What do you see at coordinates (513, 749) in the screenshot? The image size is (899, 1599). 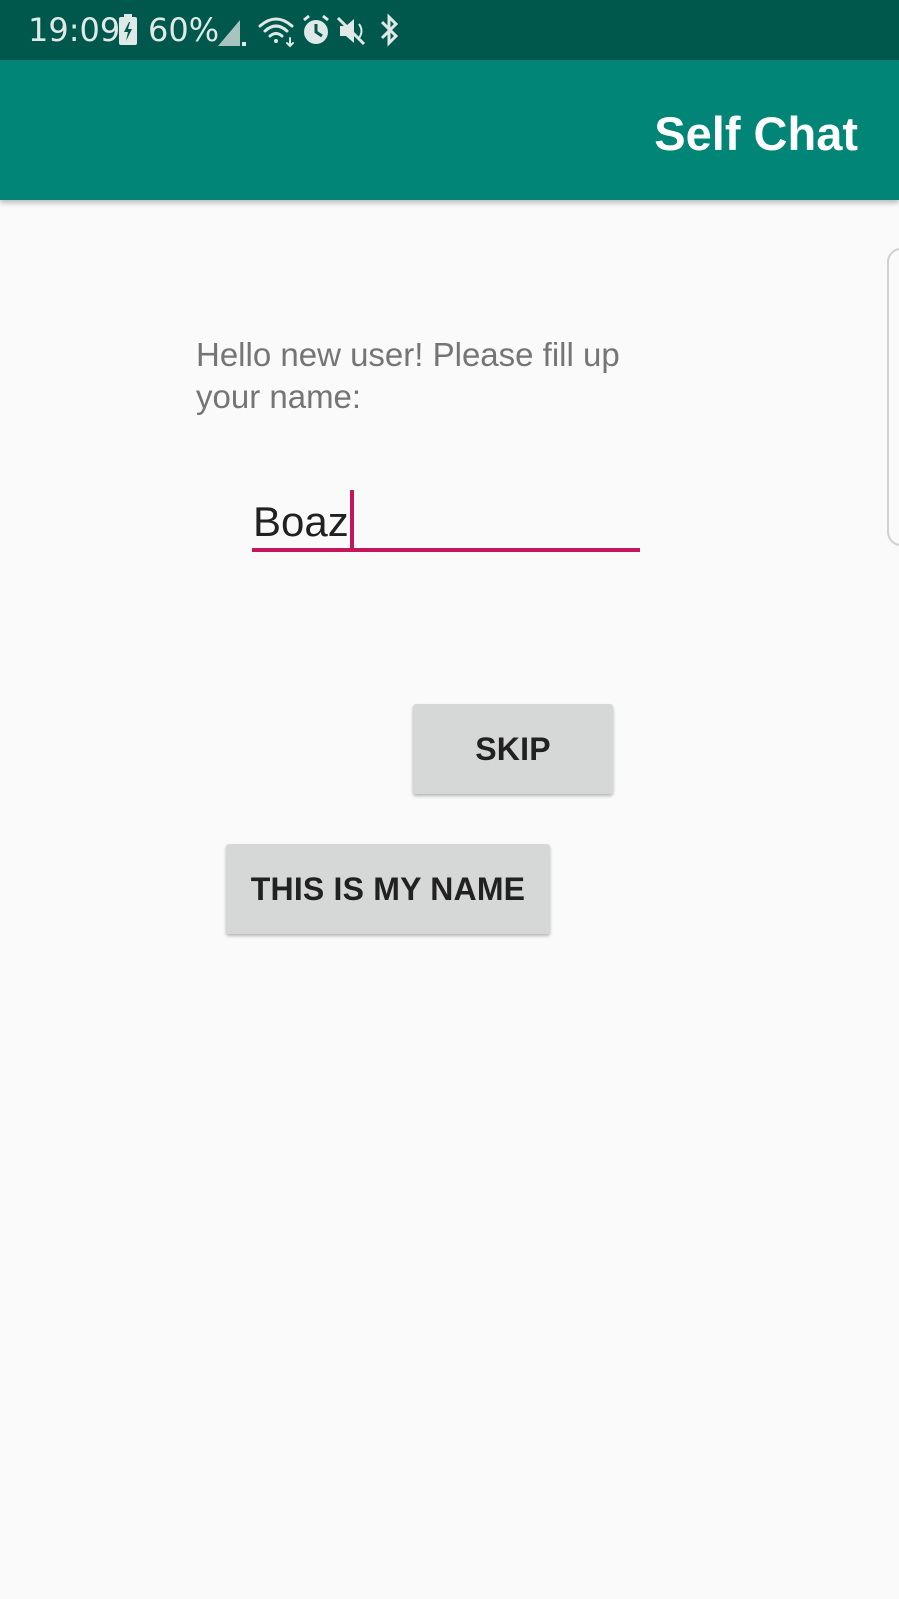 I see `skip-button: SKIP` at bounding box center [513, 749].